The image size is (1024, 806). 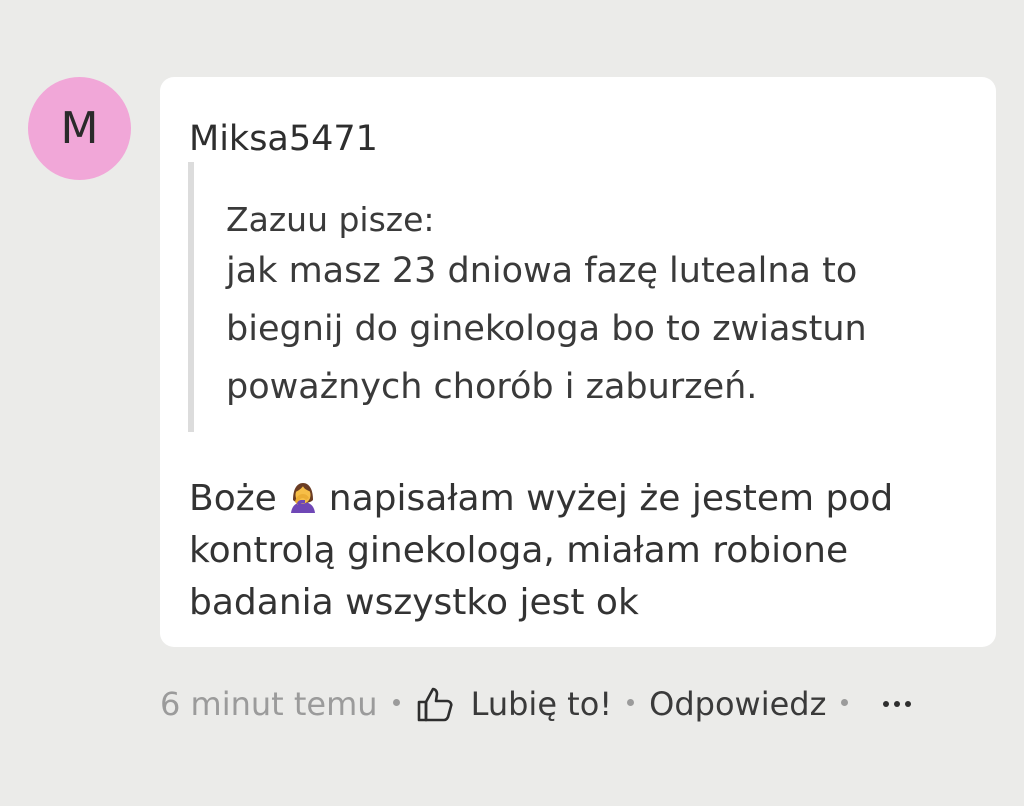 What do you see at coordinates (541, 704) in the screenshot?
I see `like-label: Lubię to!` at bounding box center [541, 704].